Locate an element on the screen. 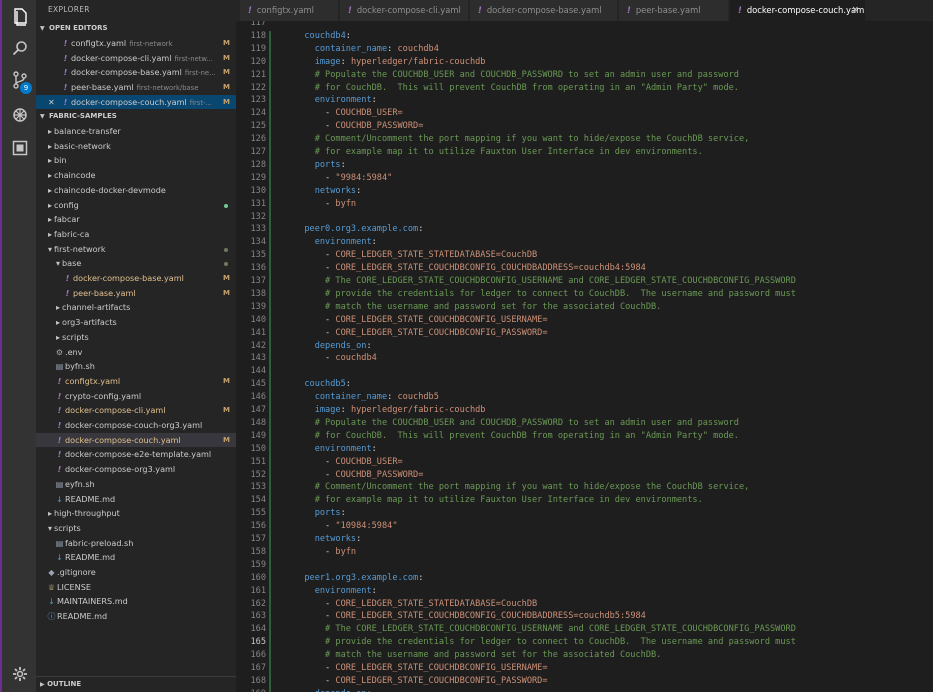 The image size is (933, 692). open-editor-item: ! peer-base.yaml first-network/base M is located at coordinates (136, 87).